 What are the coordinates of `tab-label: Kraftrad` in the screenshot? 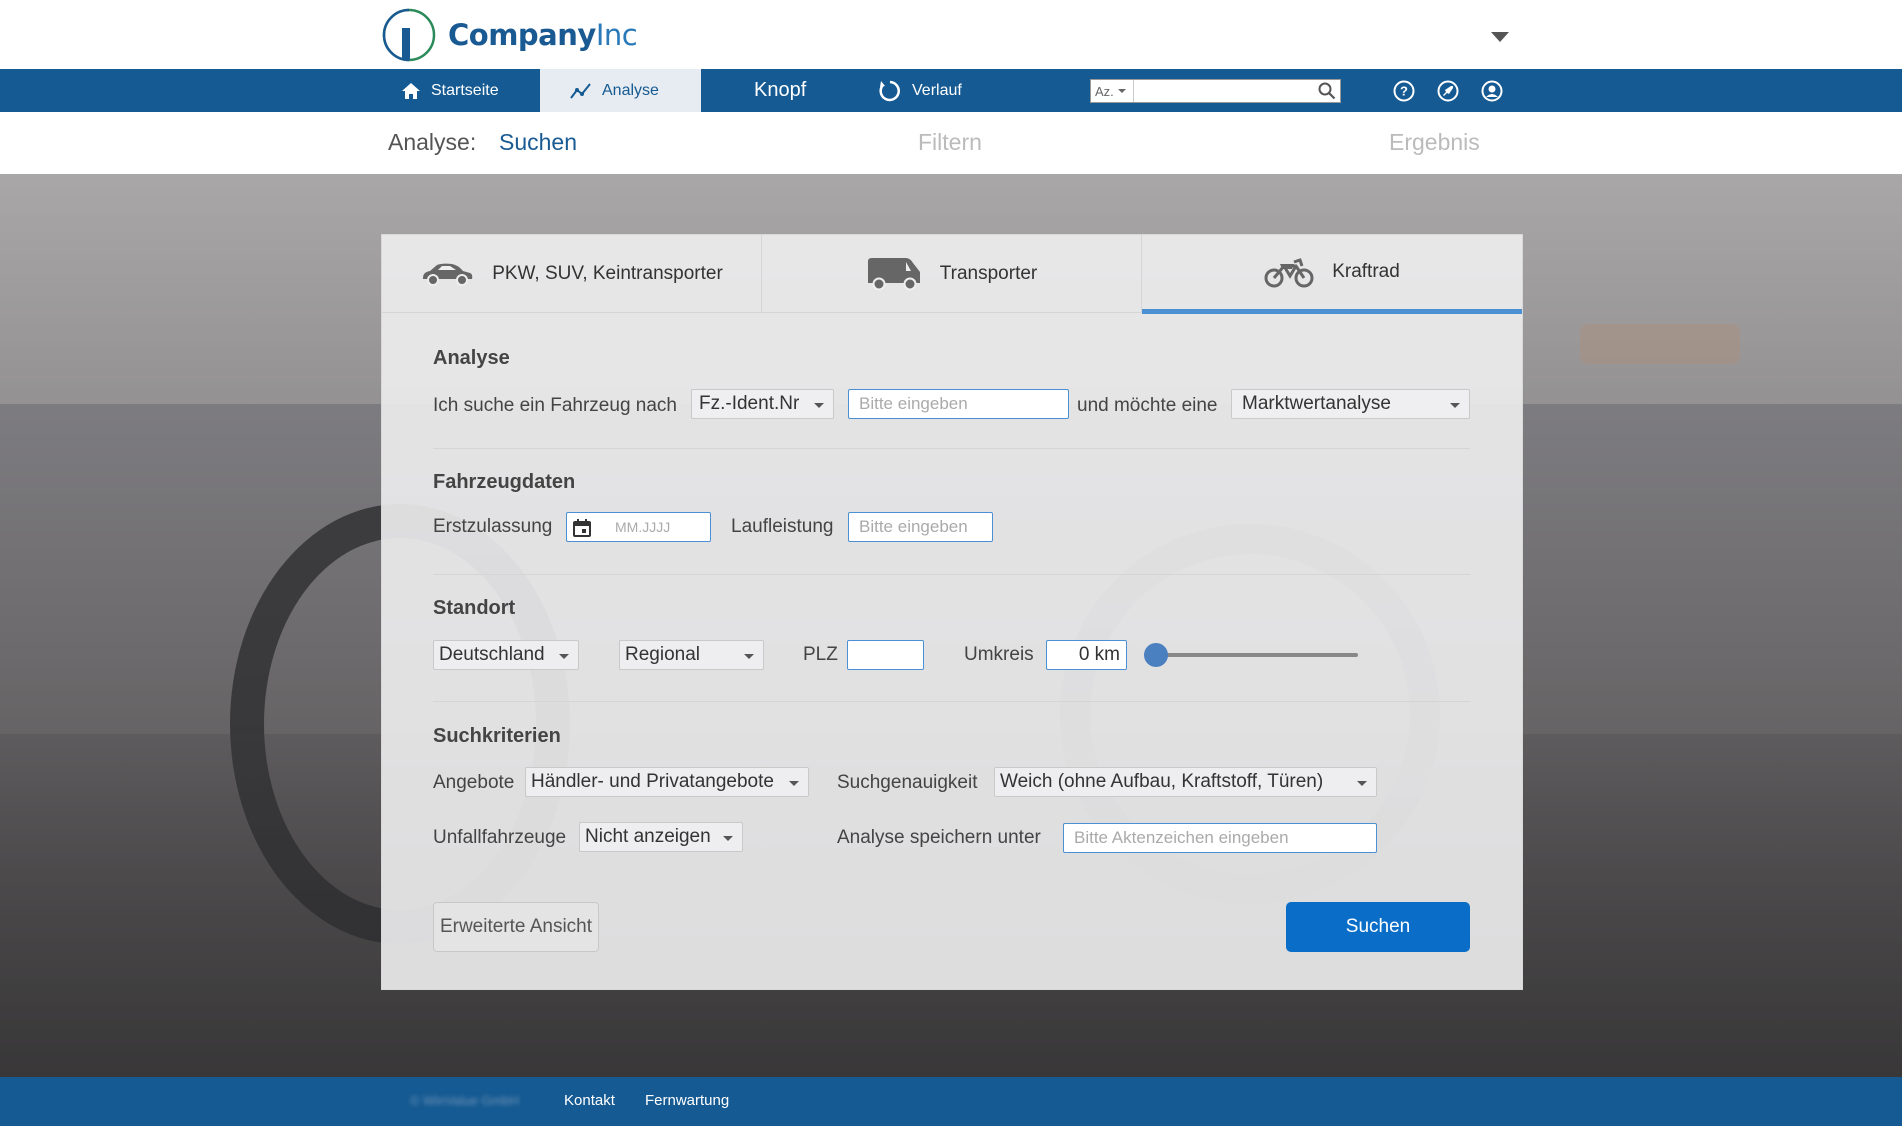 It's located at (1366, 271).